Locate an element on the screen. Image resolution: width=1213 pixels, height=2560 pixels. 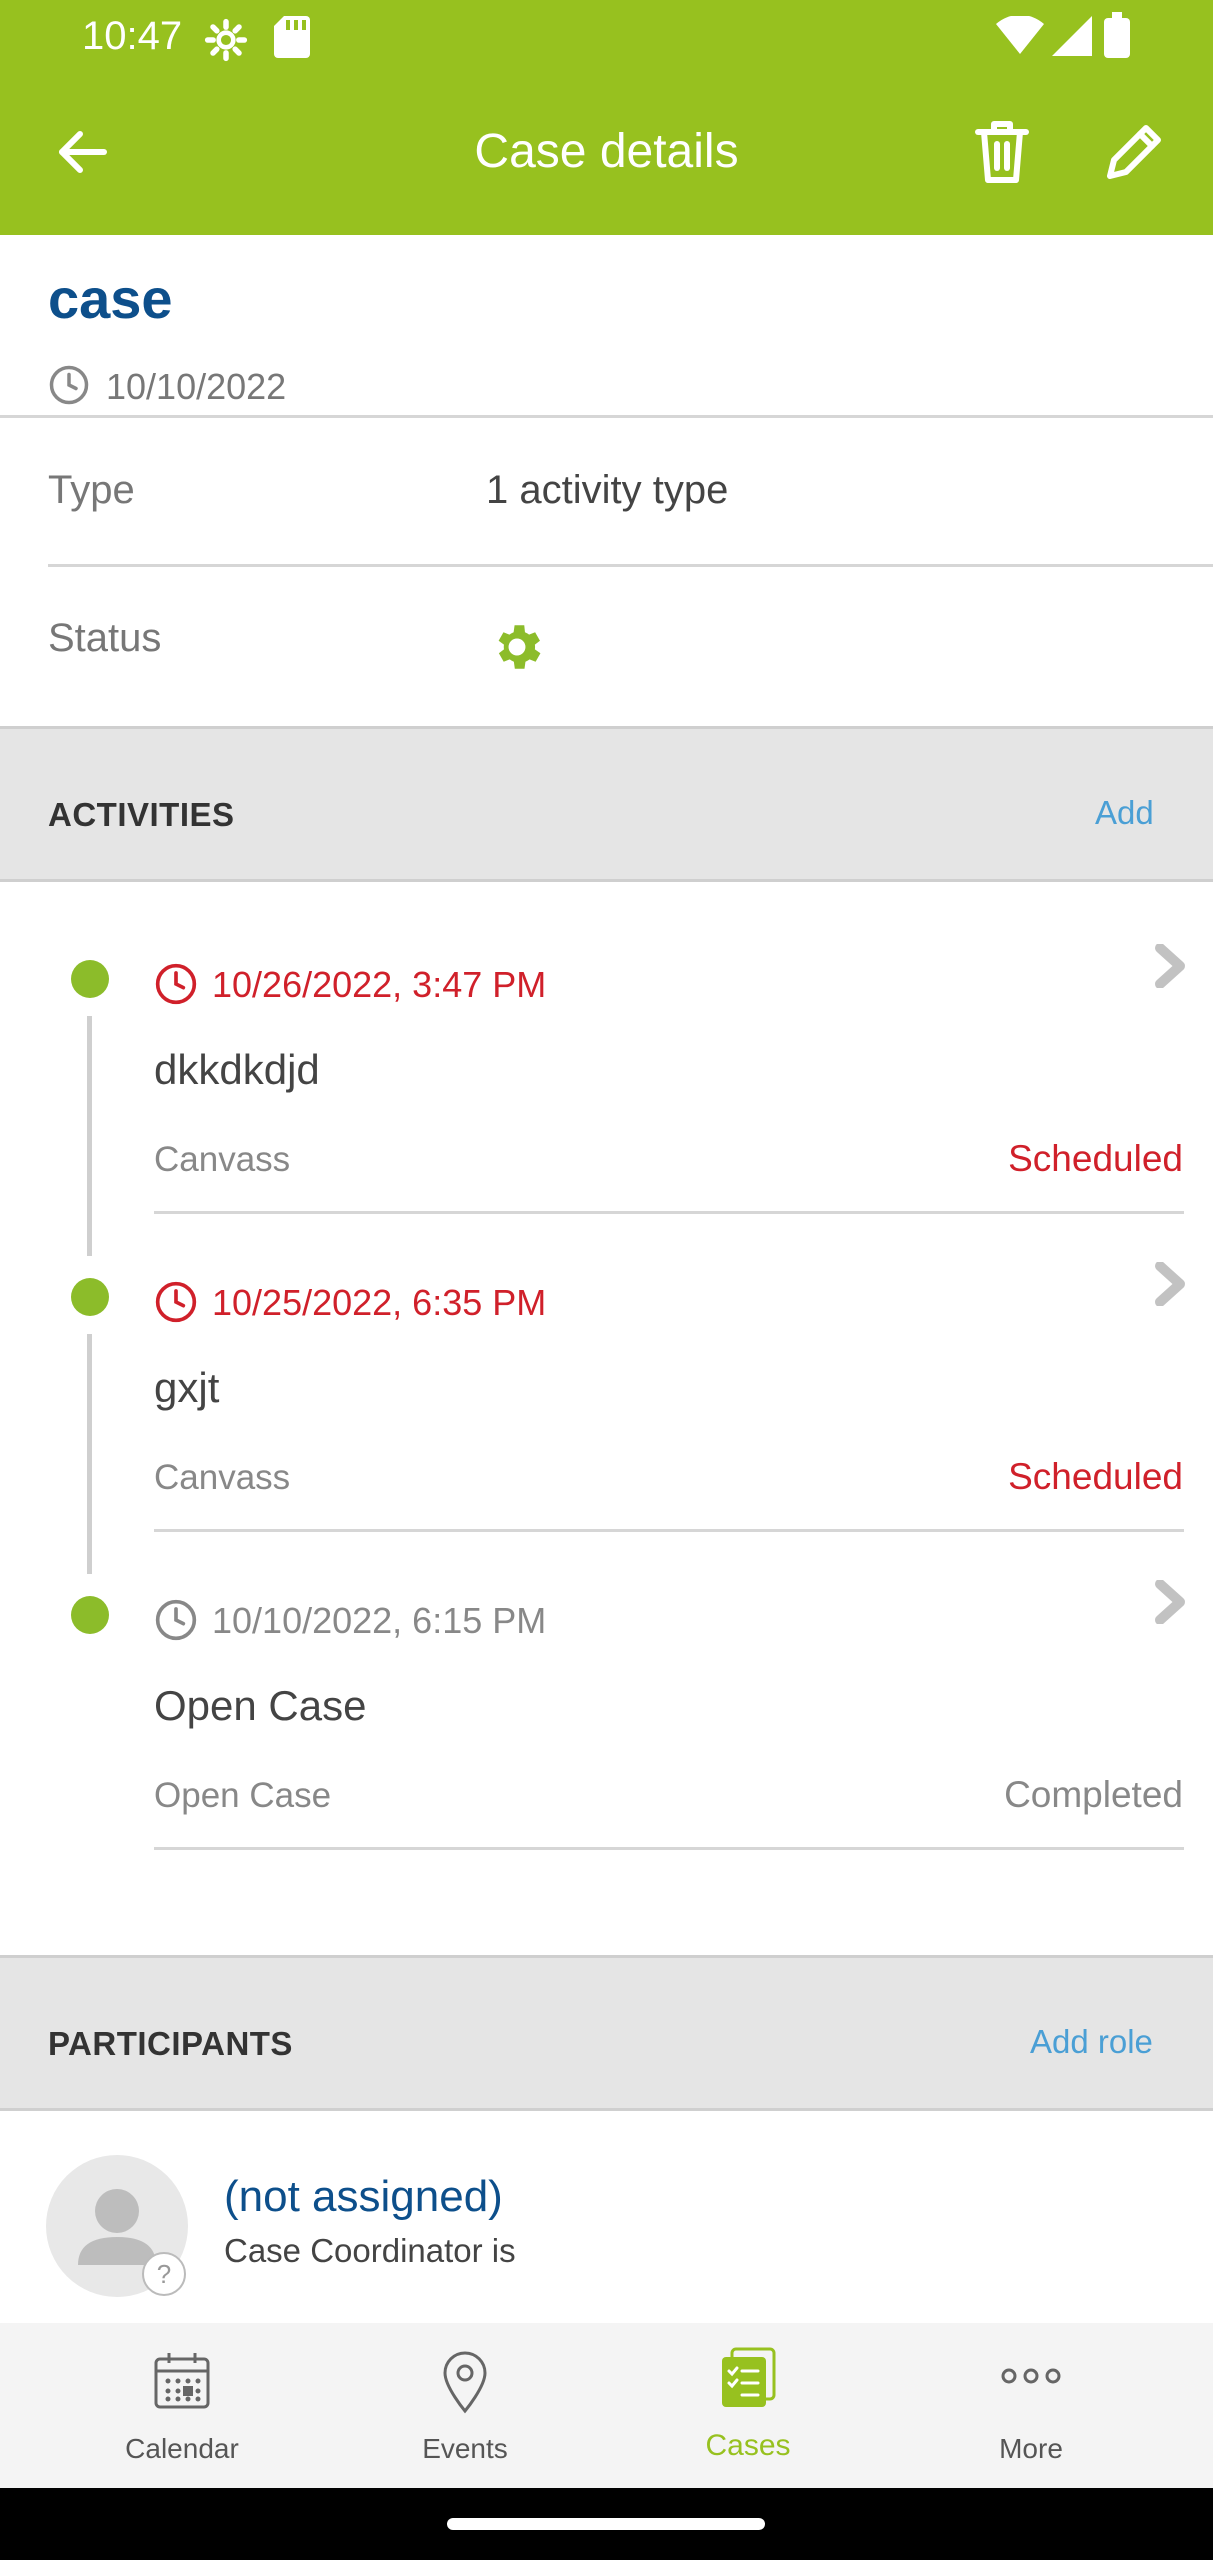
type-label: Type is located at coordinates (91, 490).